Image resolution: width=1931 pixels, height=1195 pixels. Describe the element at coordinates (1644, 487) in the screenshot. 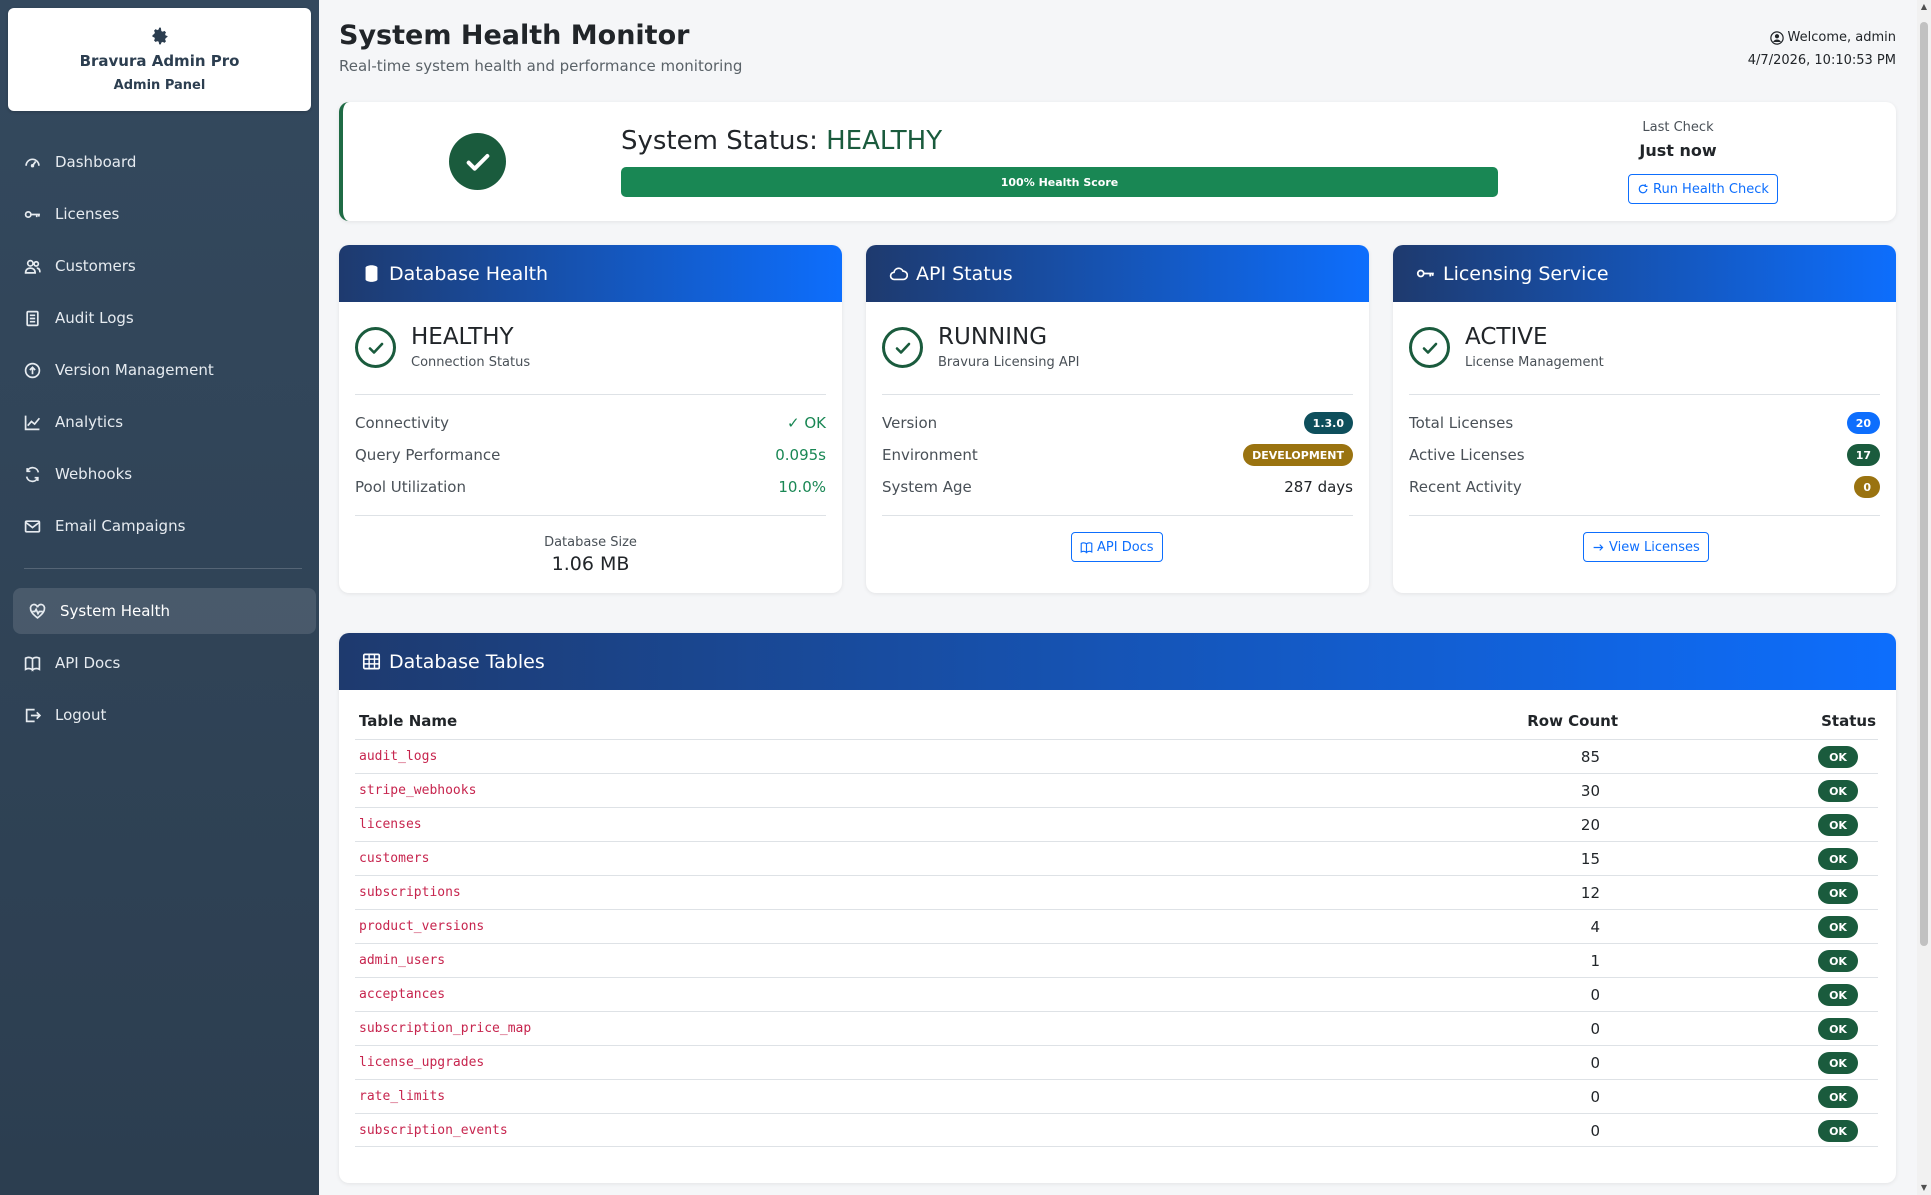

I see `recent-activity-row: Recent Activity 0` at that location.